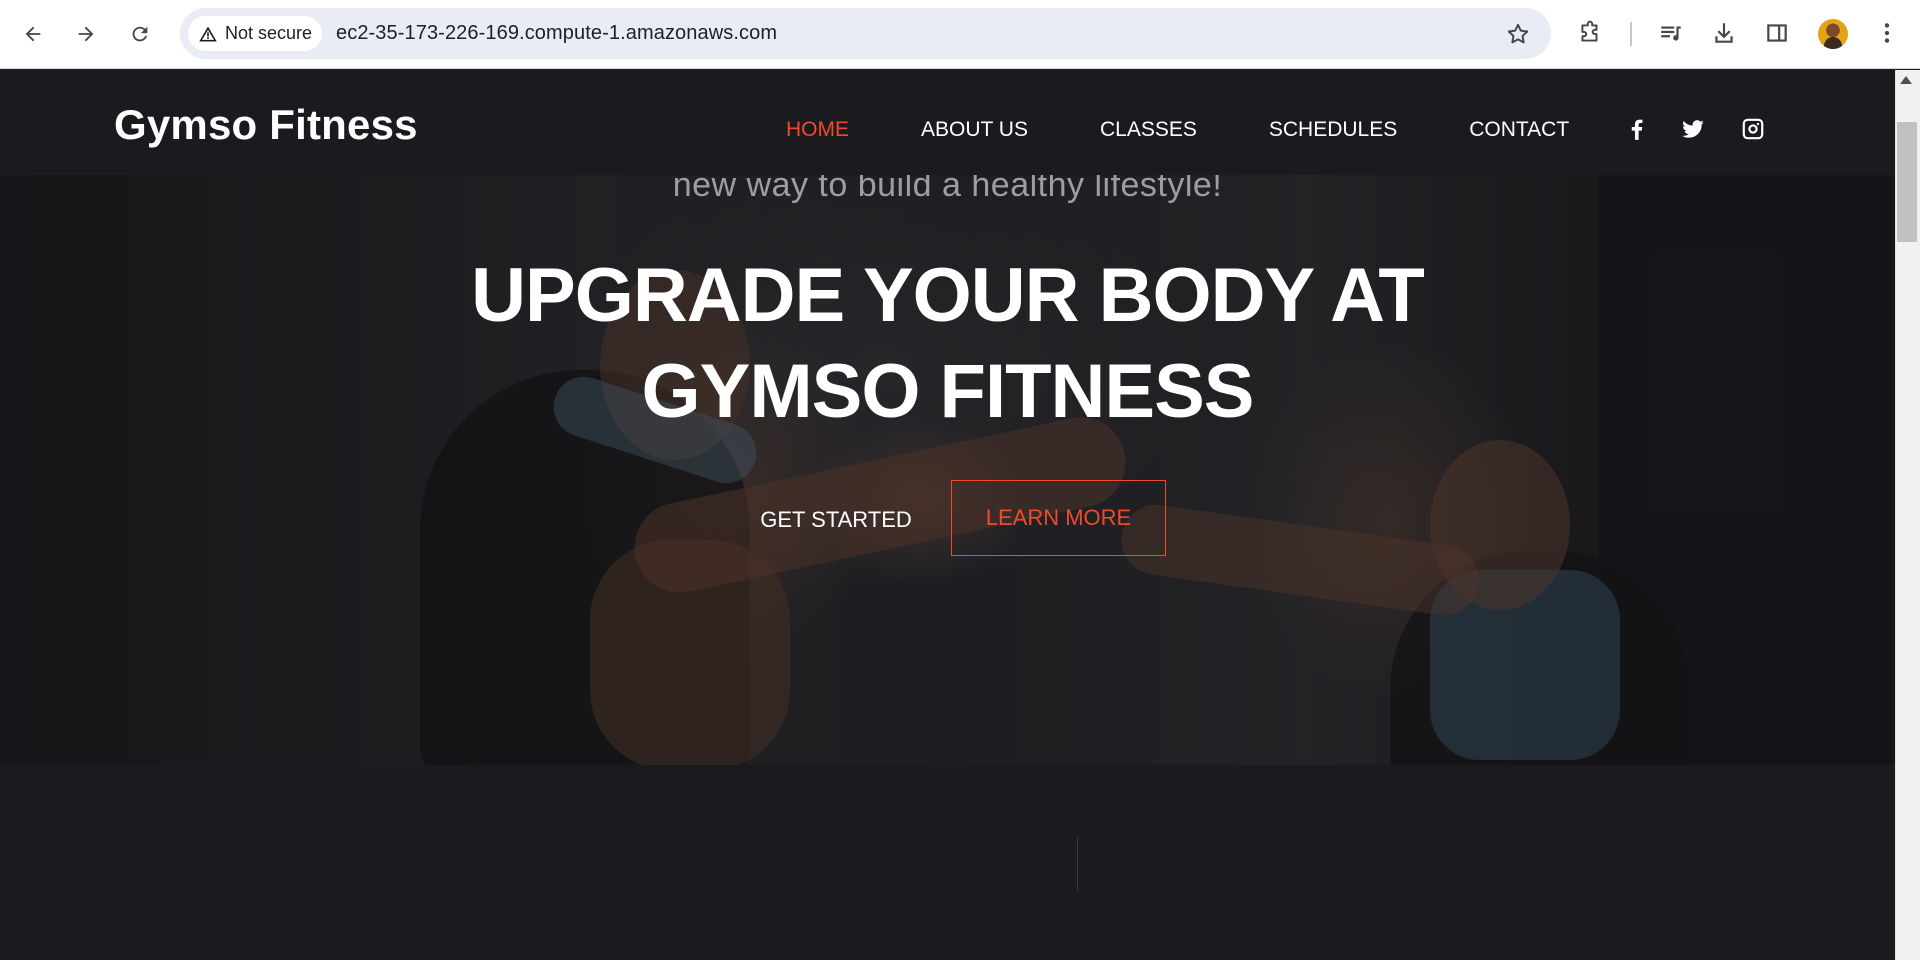 The height and width of the screenshot is (960, 1920). I want to click on media-queue-icon, so click(1671, 33).